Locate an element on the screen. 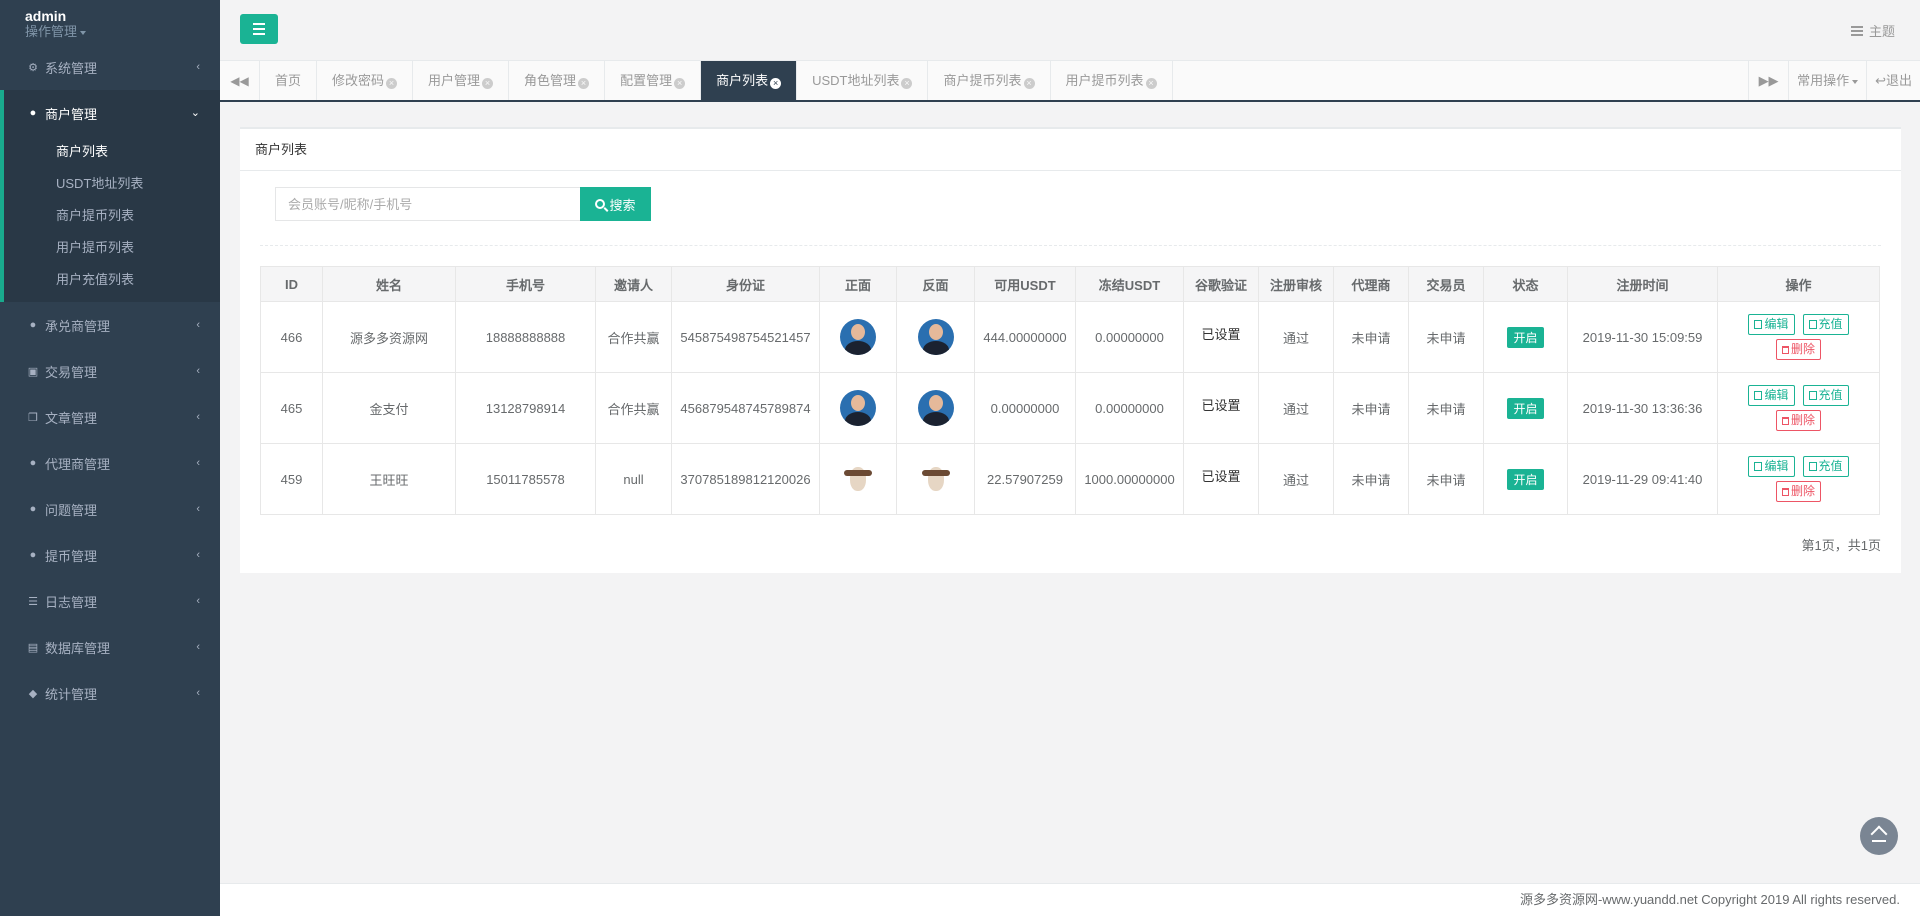 This screenshot has width=1920, height=916. user-icon: ● is located at coordinates (33, 555).